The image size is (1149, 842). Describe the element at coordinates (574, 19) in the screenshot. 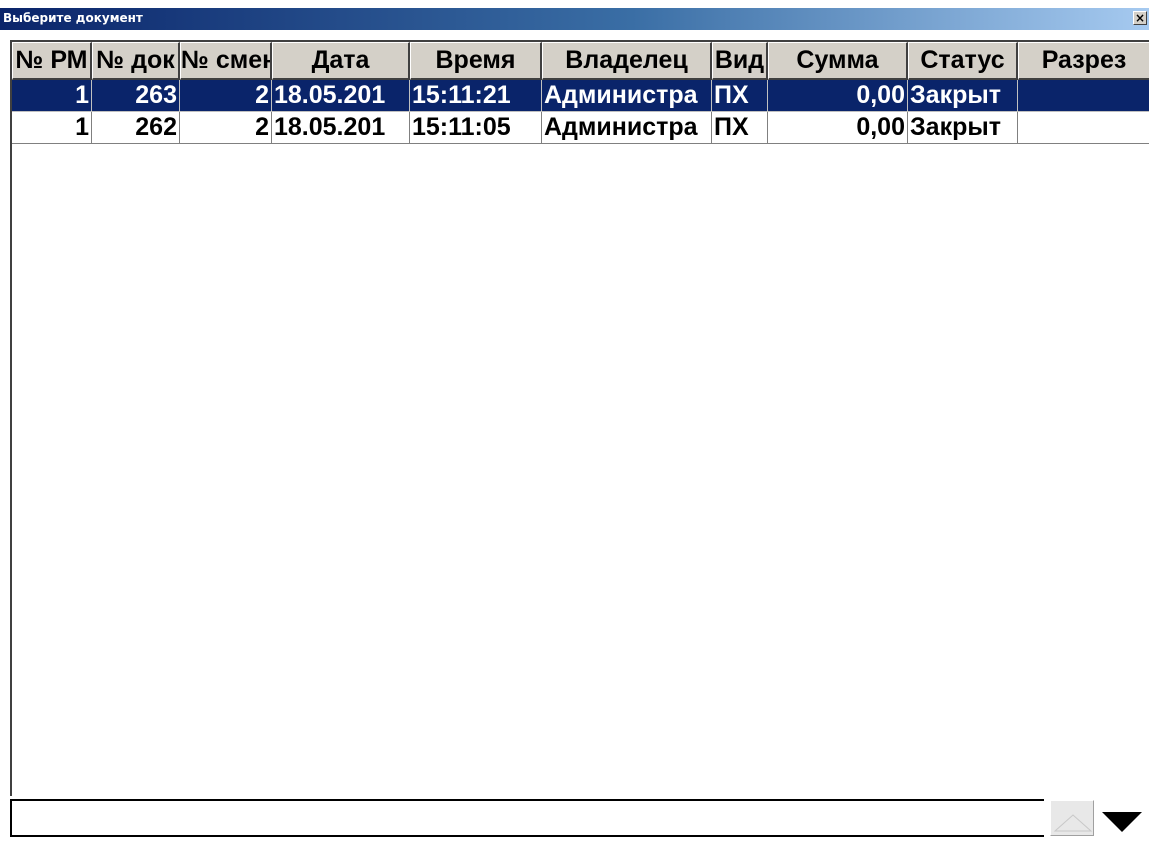

I see `title-bar: Выберите документ ×` at that location.